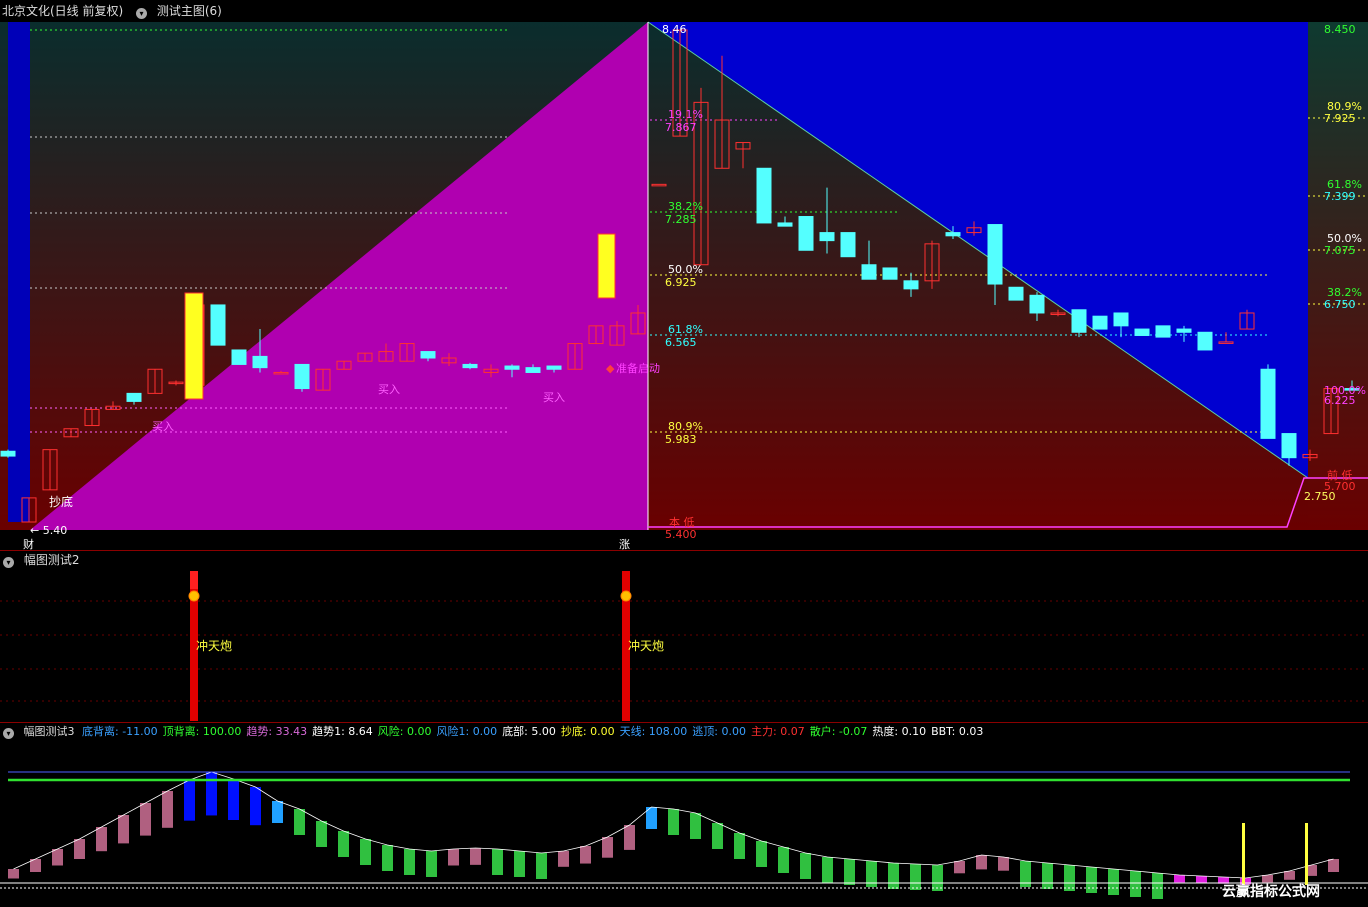 The image size is (1368, 907). I want to click on fib-price: 6.565, so click(681, 342).